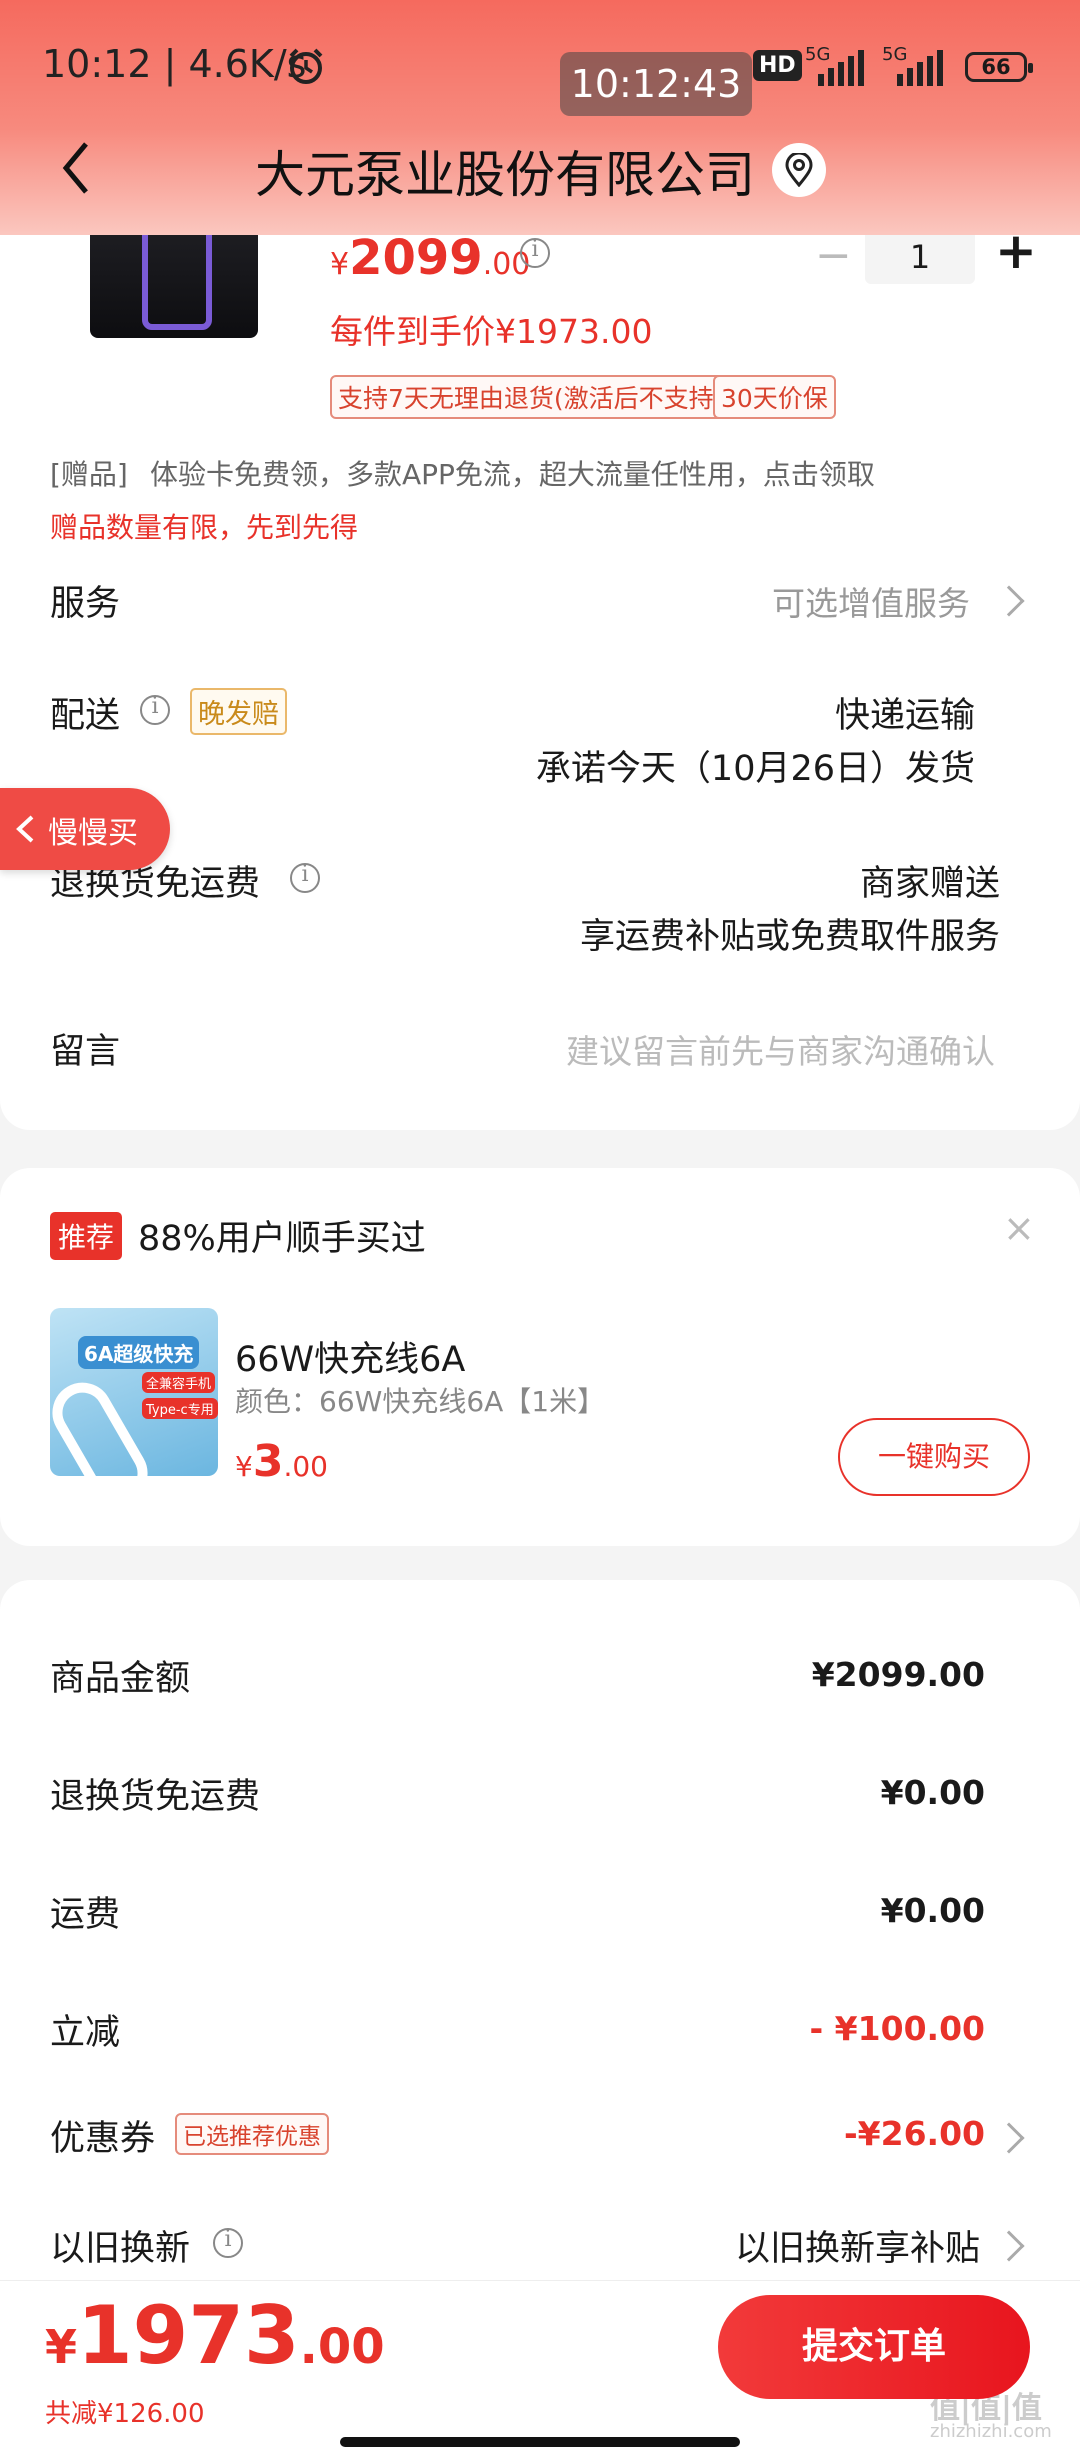 The width and height of the screenshot is (1080, 2460). Describe the element at coordinates (790, 2245) in the screenshot. I see `summary-value-tradein: 以旧换新享补贴` at that location.